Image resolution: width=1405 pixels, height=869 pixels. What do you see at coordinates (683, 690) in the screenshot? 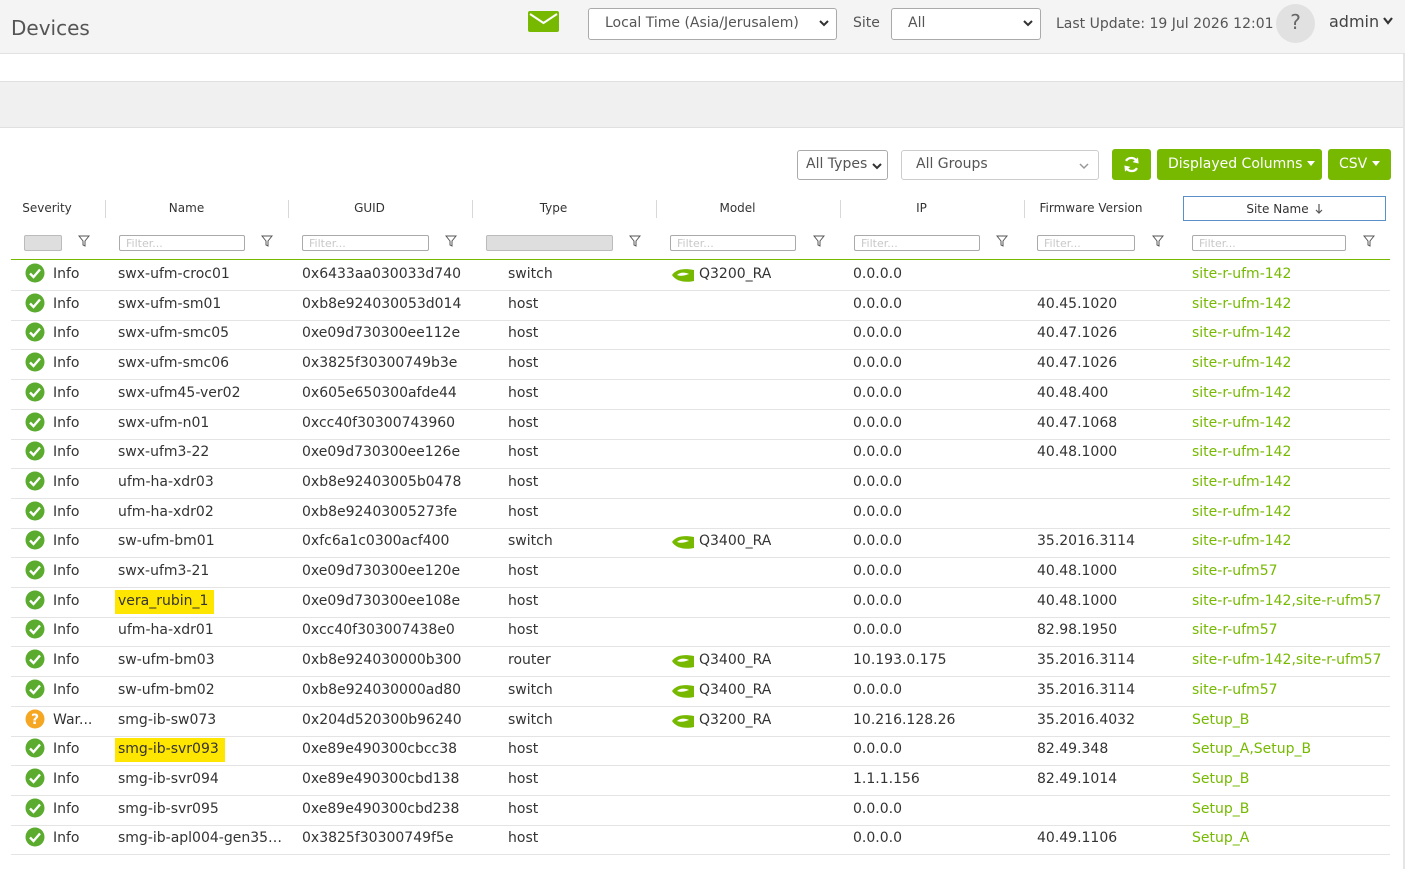
I see `nvidia-logo-icon` at bounding box center [683, 690].